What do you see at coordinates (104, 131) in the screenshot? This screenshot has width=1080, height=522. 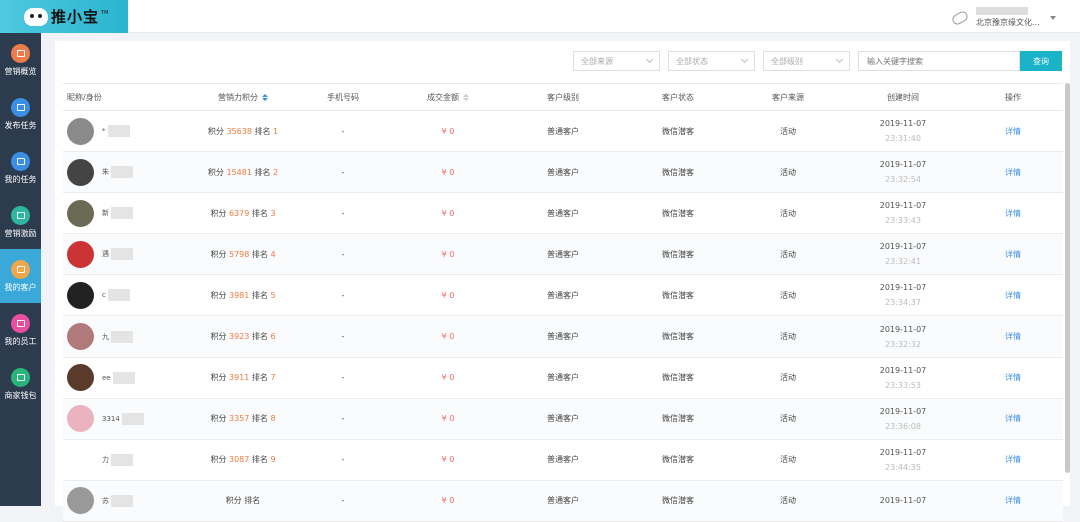 I see `nickname-text: *` at bounding box center [104, 131].